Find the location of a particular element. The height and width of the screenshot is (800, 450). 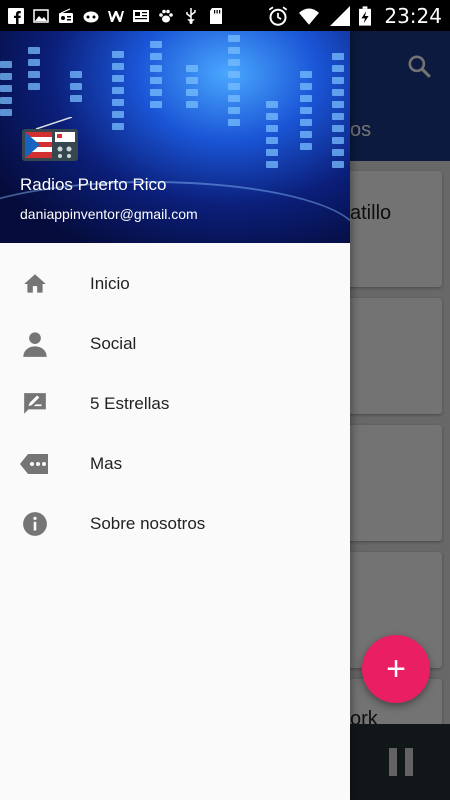

person-icon is located at coordinates (35, 344).